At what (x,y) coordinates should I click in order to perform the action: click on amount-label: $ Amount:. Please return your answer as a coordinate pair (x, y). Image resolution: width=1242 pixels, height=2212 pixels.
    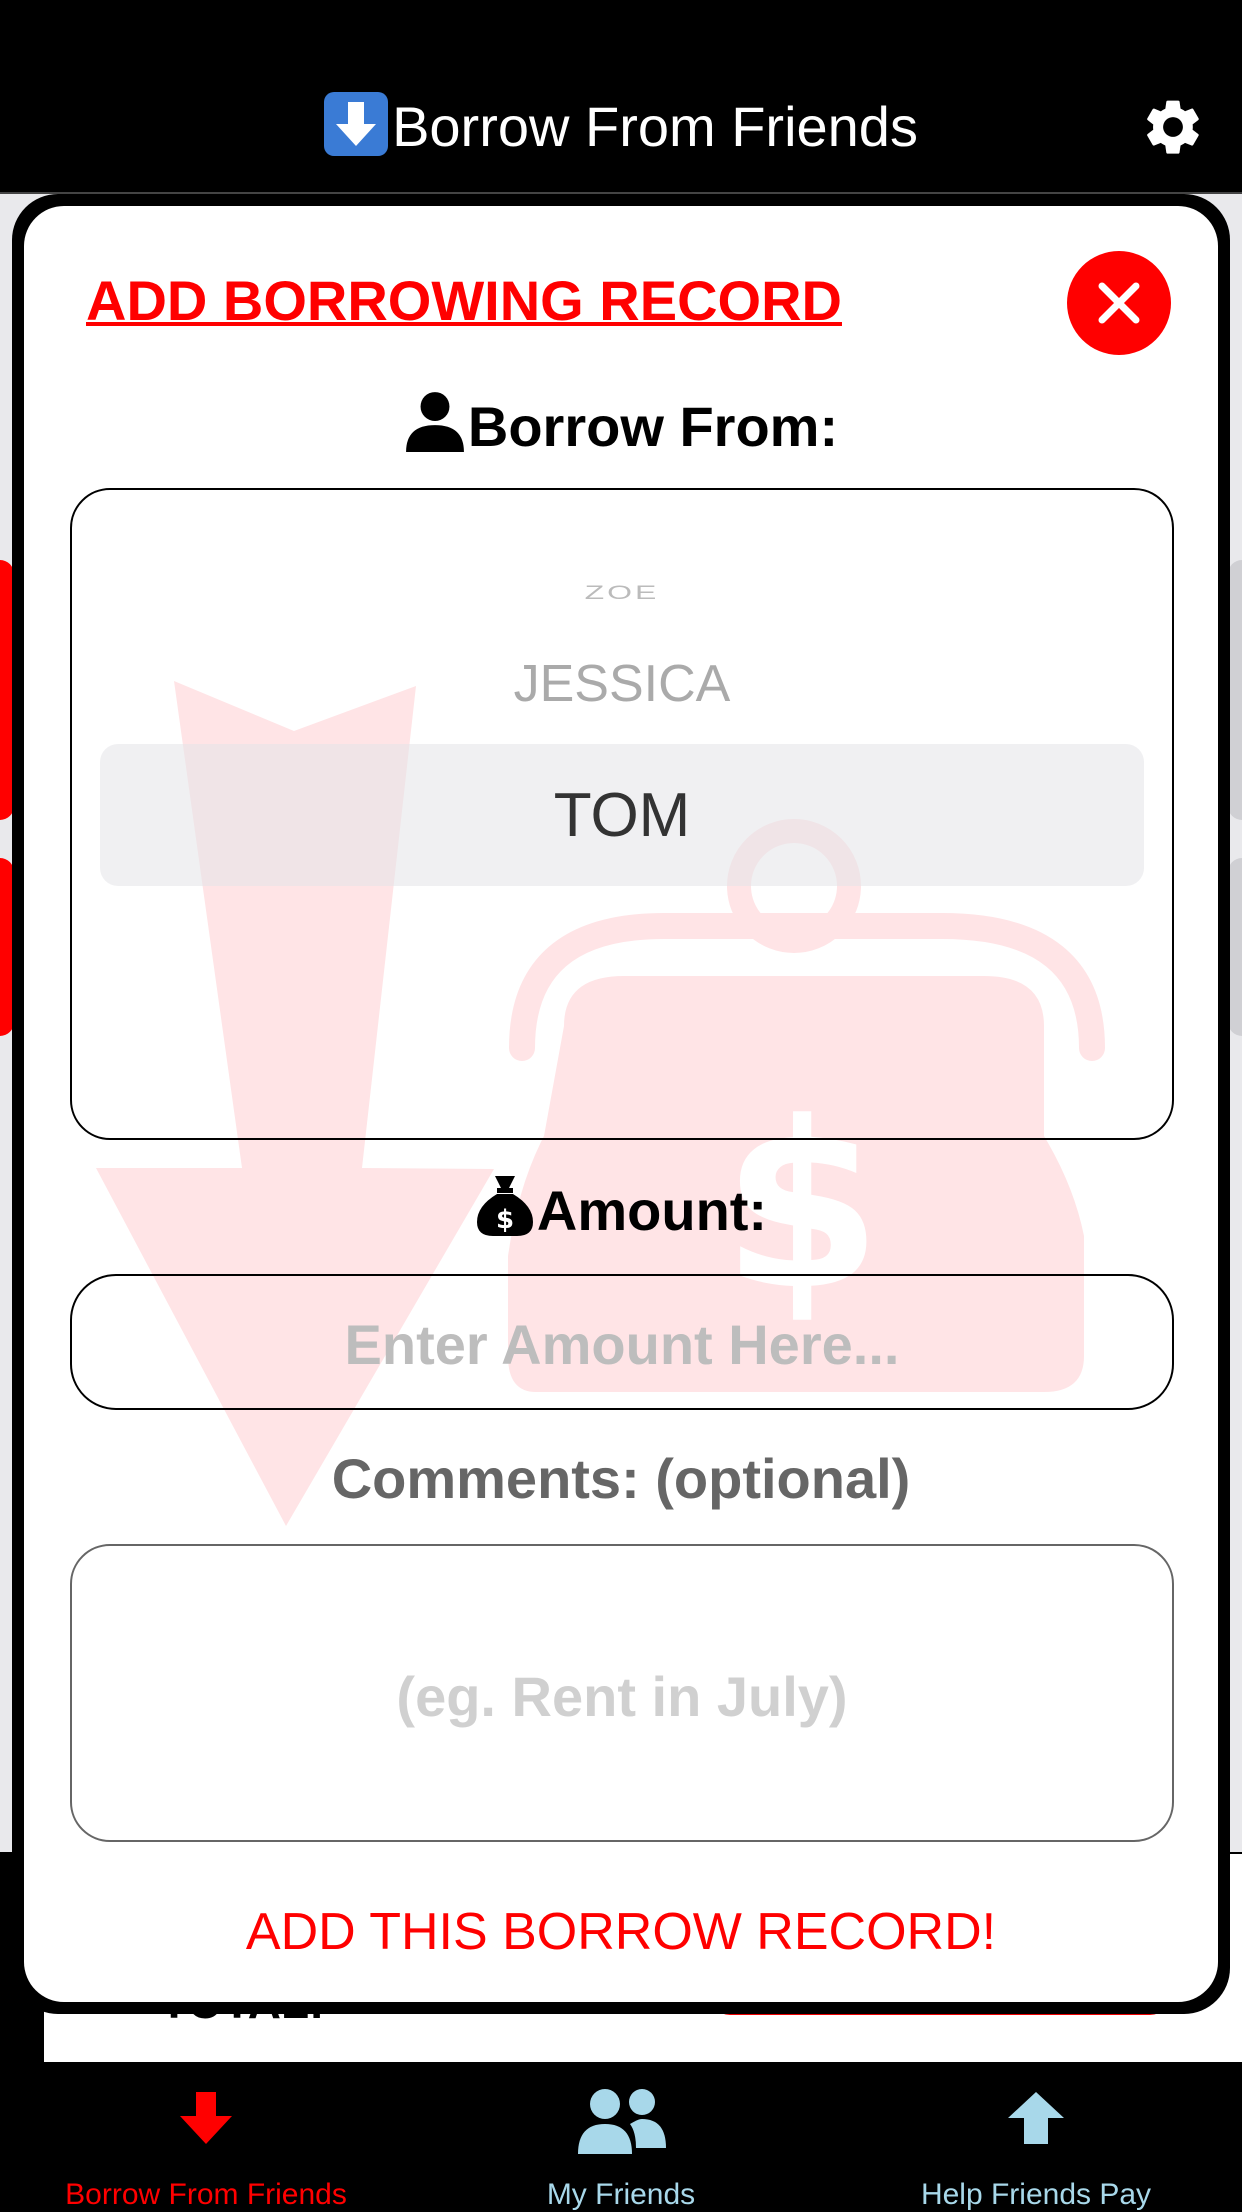
    Looking at the image, I should click on (621, 1208).